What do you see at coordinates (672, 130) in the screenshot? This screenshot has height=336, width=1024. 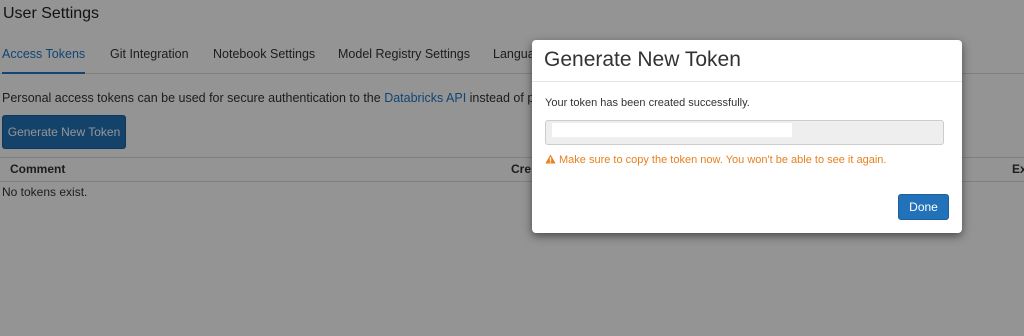 I see `redacted-token-mask` at bounding box center [672, 130].